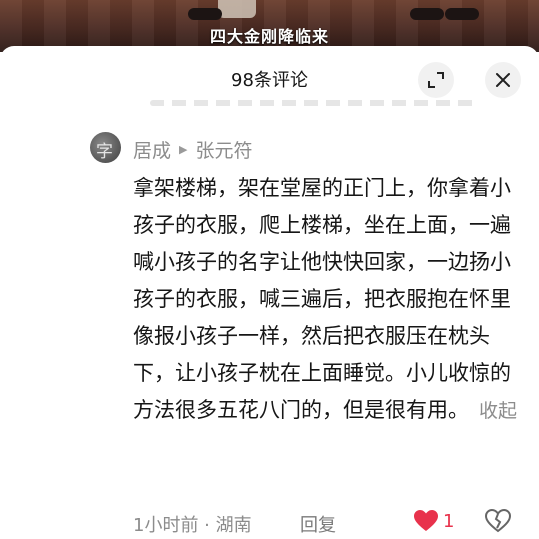 This screenshot has width=539, height=539. I want to click on reply-button: 回复, so click(318, 524).